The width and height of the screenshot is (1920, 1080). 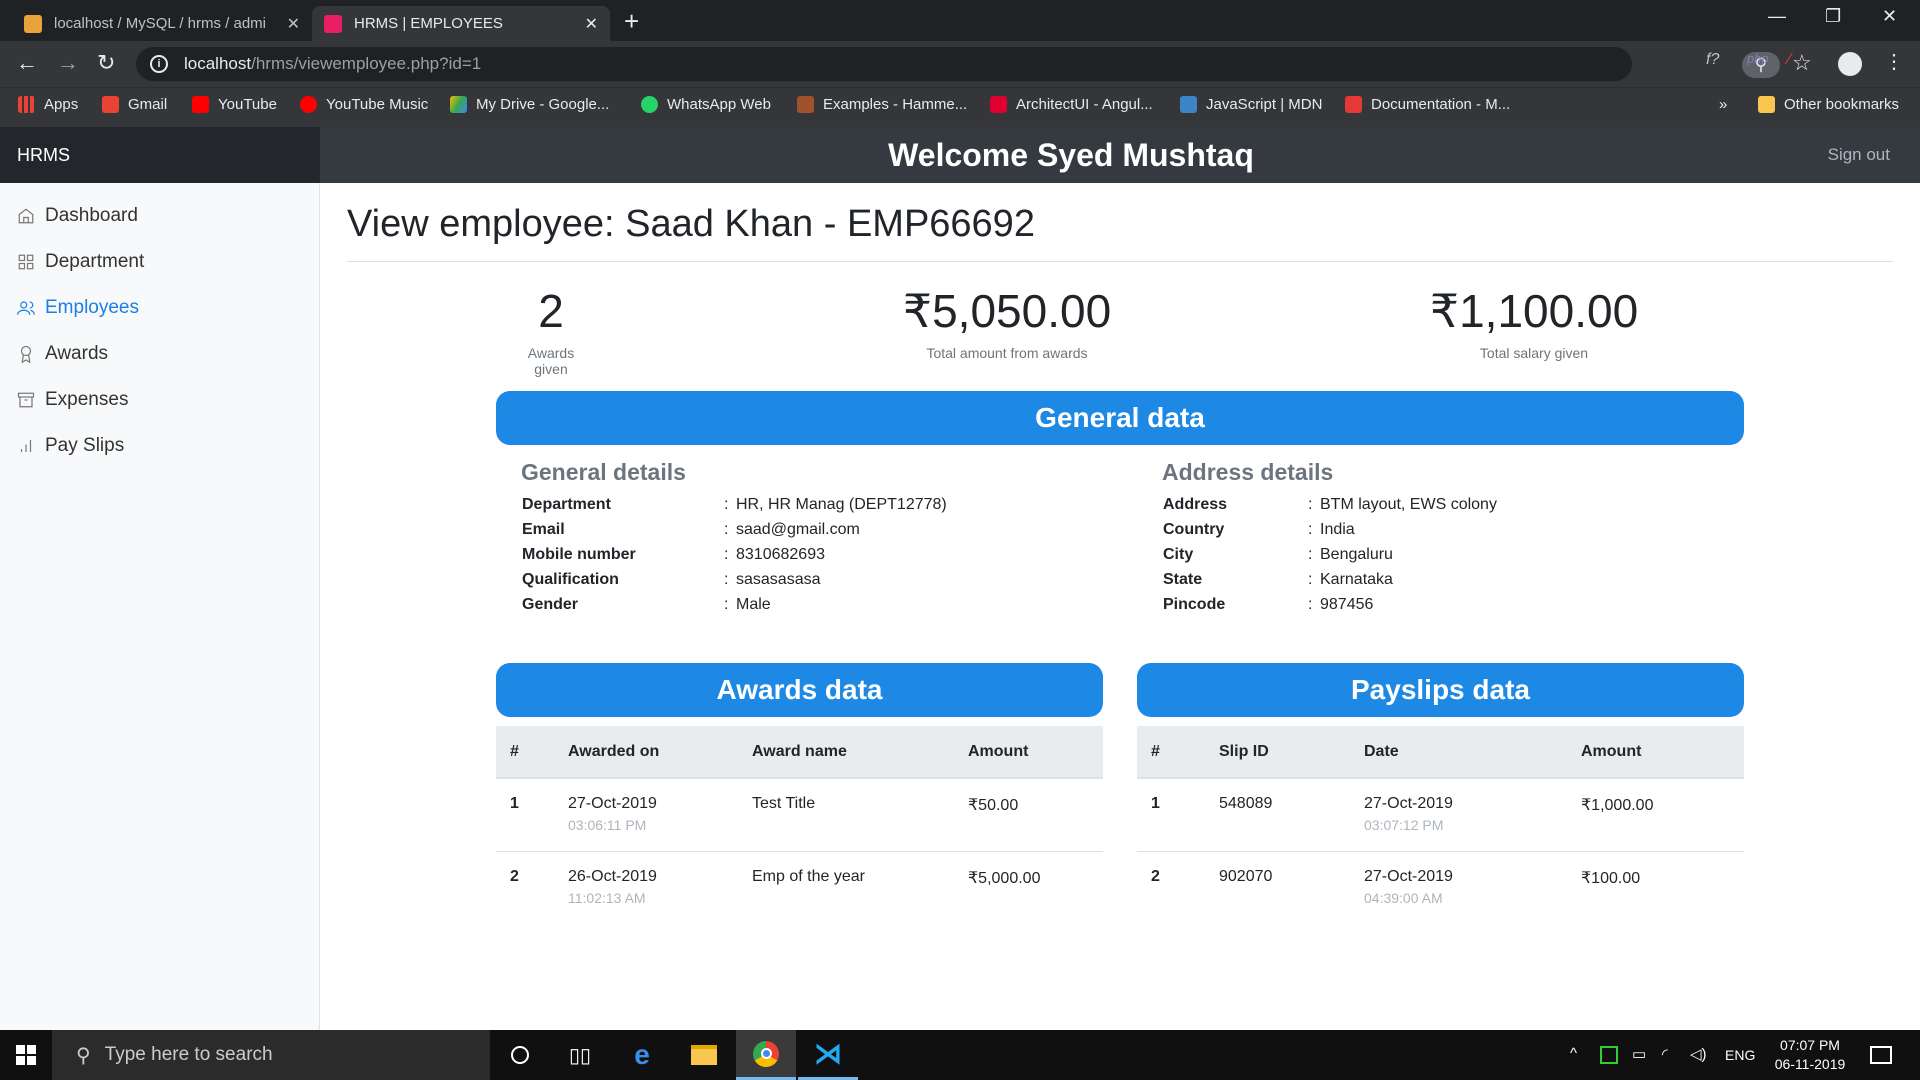 I want to click on youtube-icon, so click(x=200, y=104).